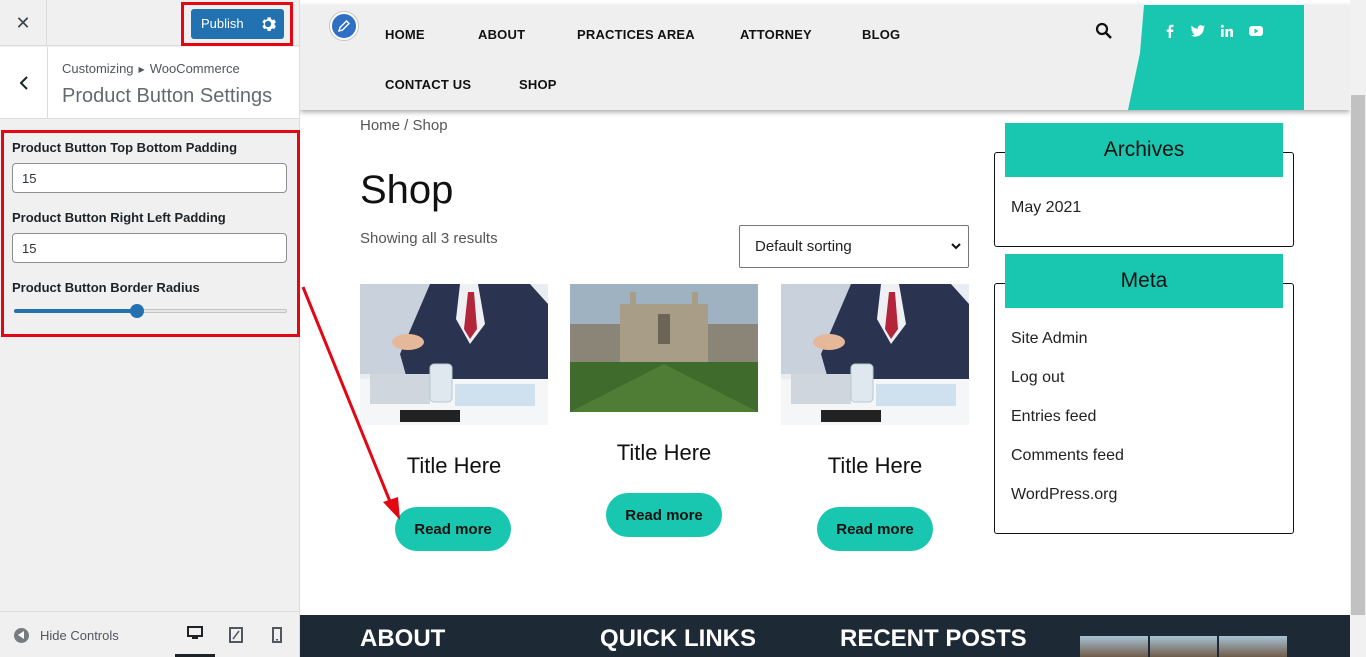  Describe the element at coordinates (1046, 208) in the screenshot. I see `archive-link: May 2021` at that location.